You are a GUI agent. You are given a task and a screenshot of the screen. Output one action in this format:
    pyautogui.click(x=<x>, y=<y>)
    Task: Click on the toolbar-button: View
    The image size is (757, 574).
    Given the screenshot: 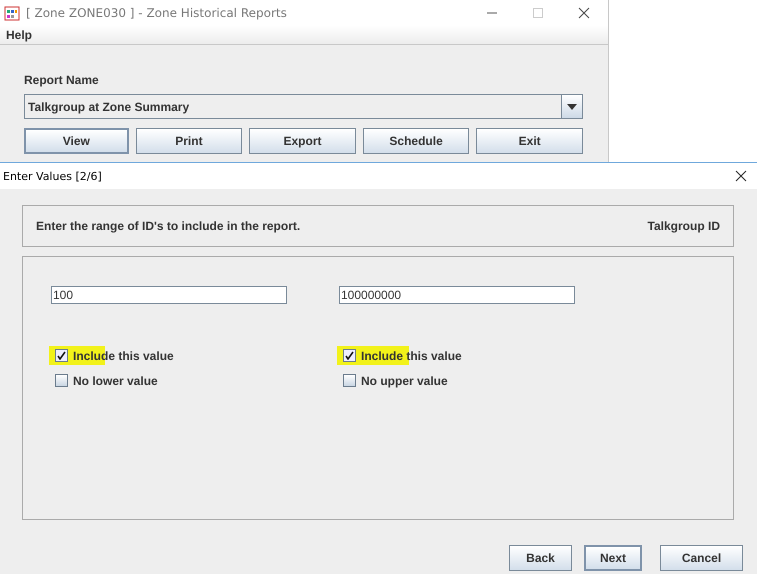 What is the action you would take?
    pyautogui.click(x=76, y=141)
    